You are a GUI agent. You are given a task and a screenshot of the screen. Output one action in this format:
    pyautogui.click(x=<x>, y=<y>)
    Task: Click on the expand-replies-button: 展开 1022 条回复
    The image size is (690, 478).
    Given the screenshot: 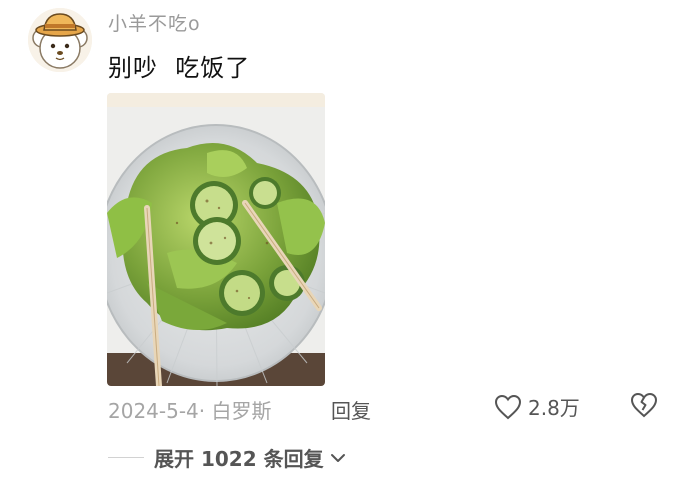 What is the action you would take?
    pyautogui.click(x=227, y=457)
    